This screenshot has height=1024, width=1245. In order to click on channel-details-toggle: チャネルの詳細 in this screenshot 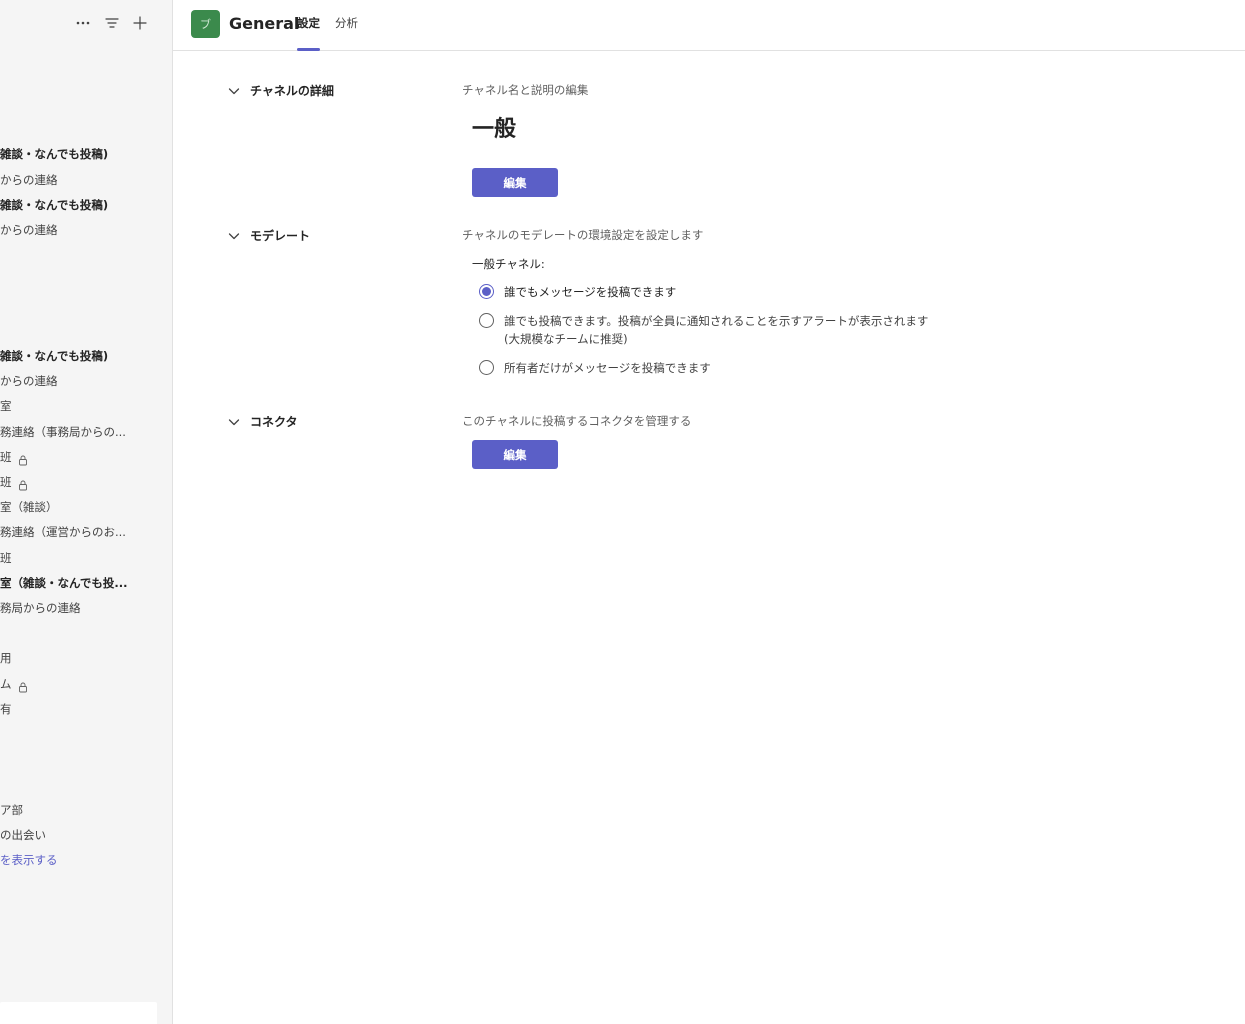, I will do `click(281, 90)`.